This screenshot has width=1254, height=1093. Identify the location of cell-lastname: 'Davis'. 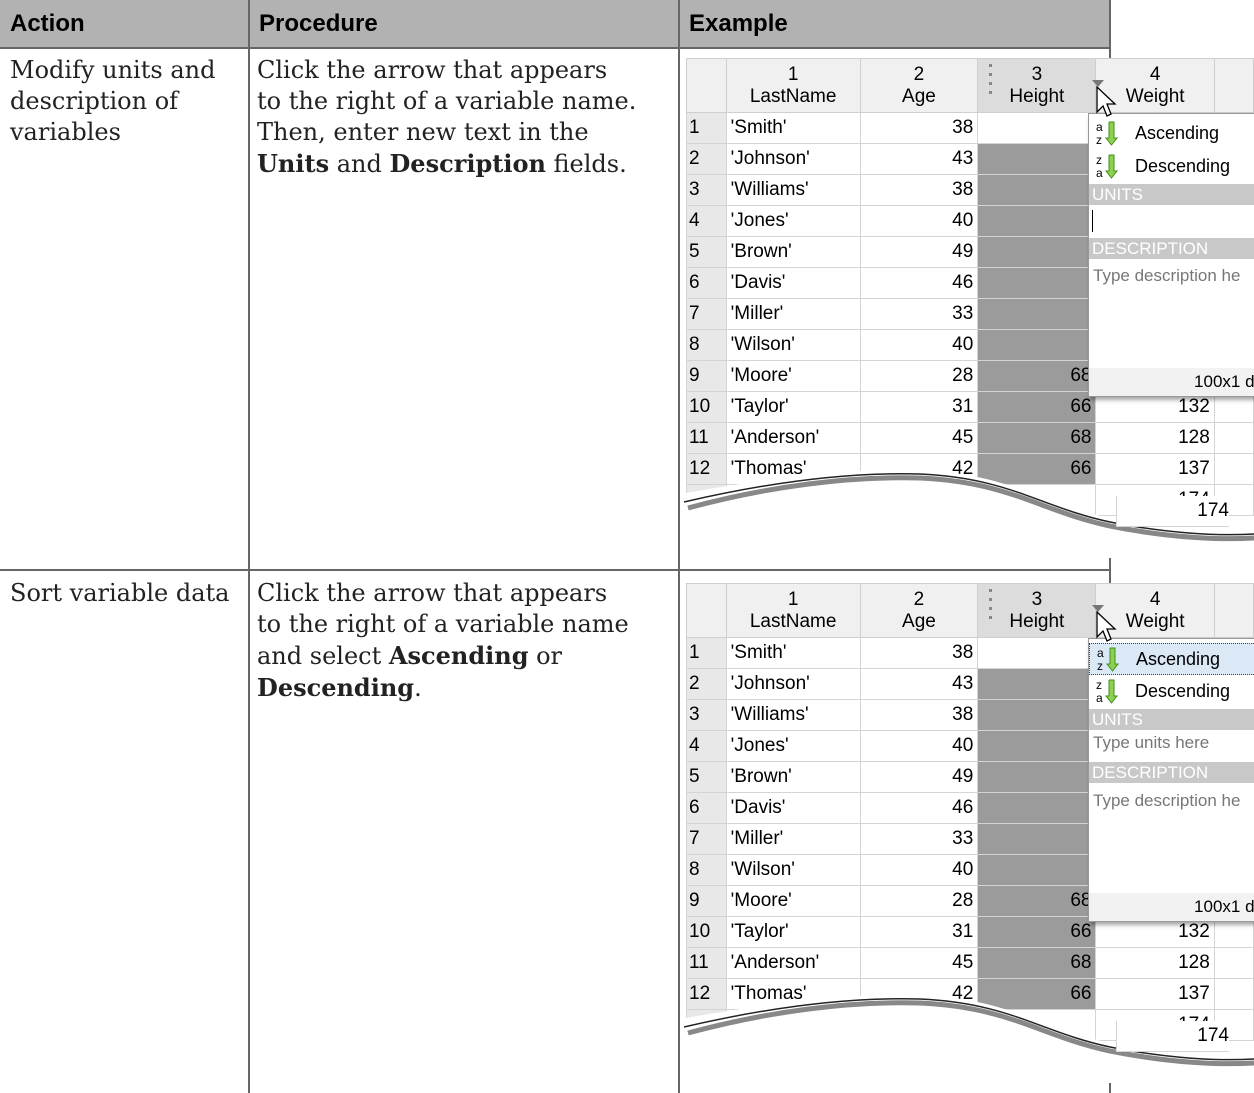
(793, 283).